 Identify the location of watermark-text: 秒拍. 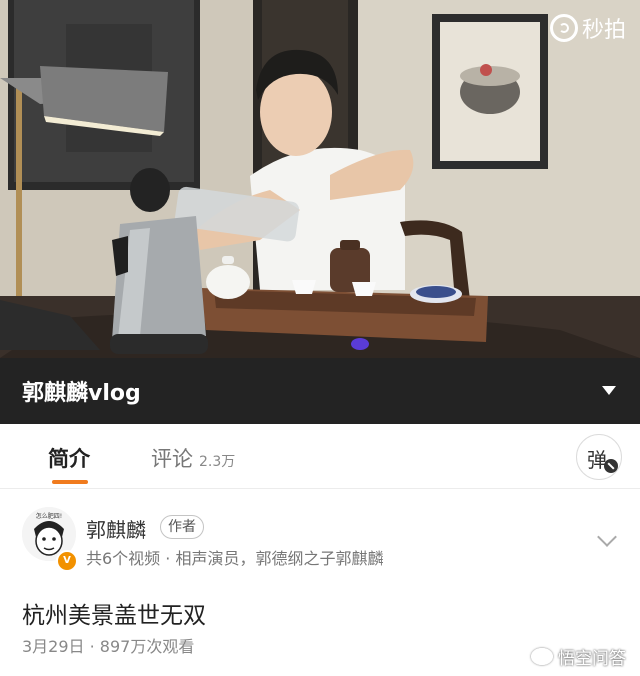
(603, 30).